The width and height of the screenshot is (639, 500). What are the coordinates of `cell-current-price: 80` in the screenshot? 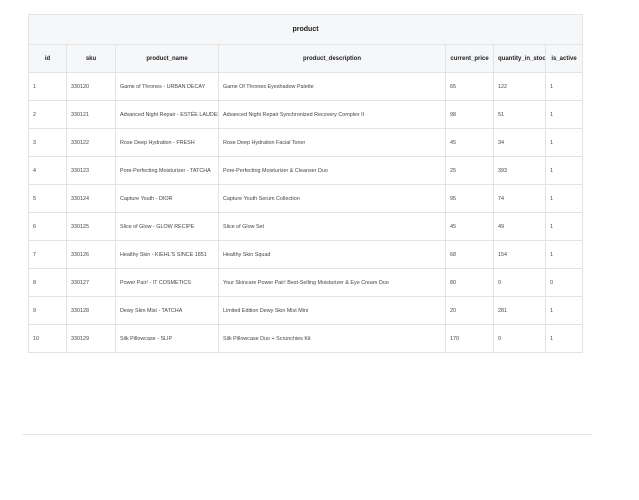 It's located at (469, 282).